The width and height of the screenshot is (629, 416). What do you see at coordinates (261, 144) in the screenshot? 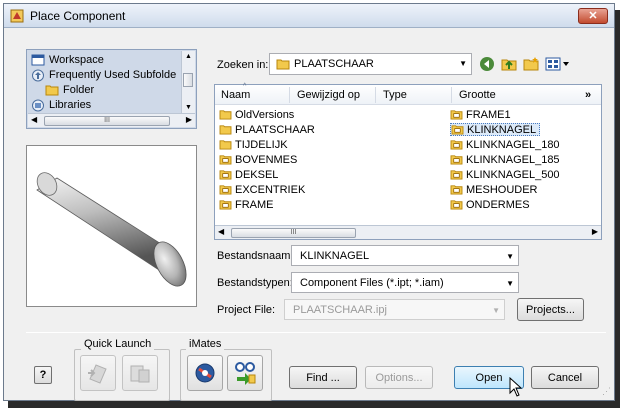
I see `file-name: TIJDELIJK` at bounding box center [261, 144].